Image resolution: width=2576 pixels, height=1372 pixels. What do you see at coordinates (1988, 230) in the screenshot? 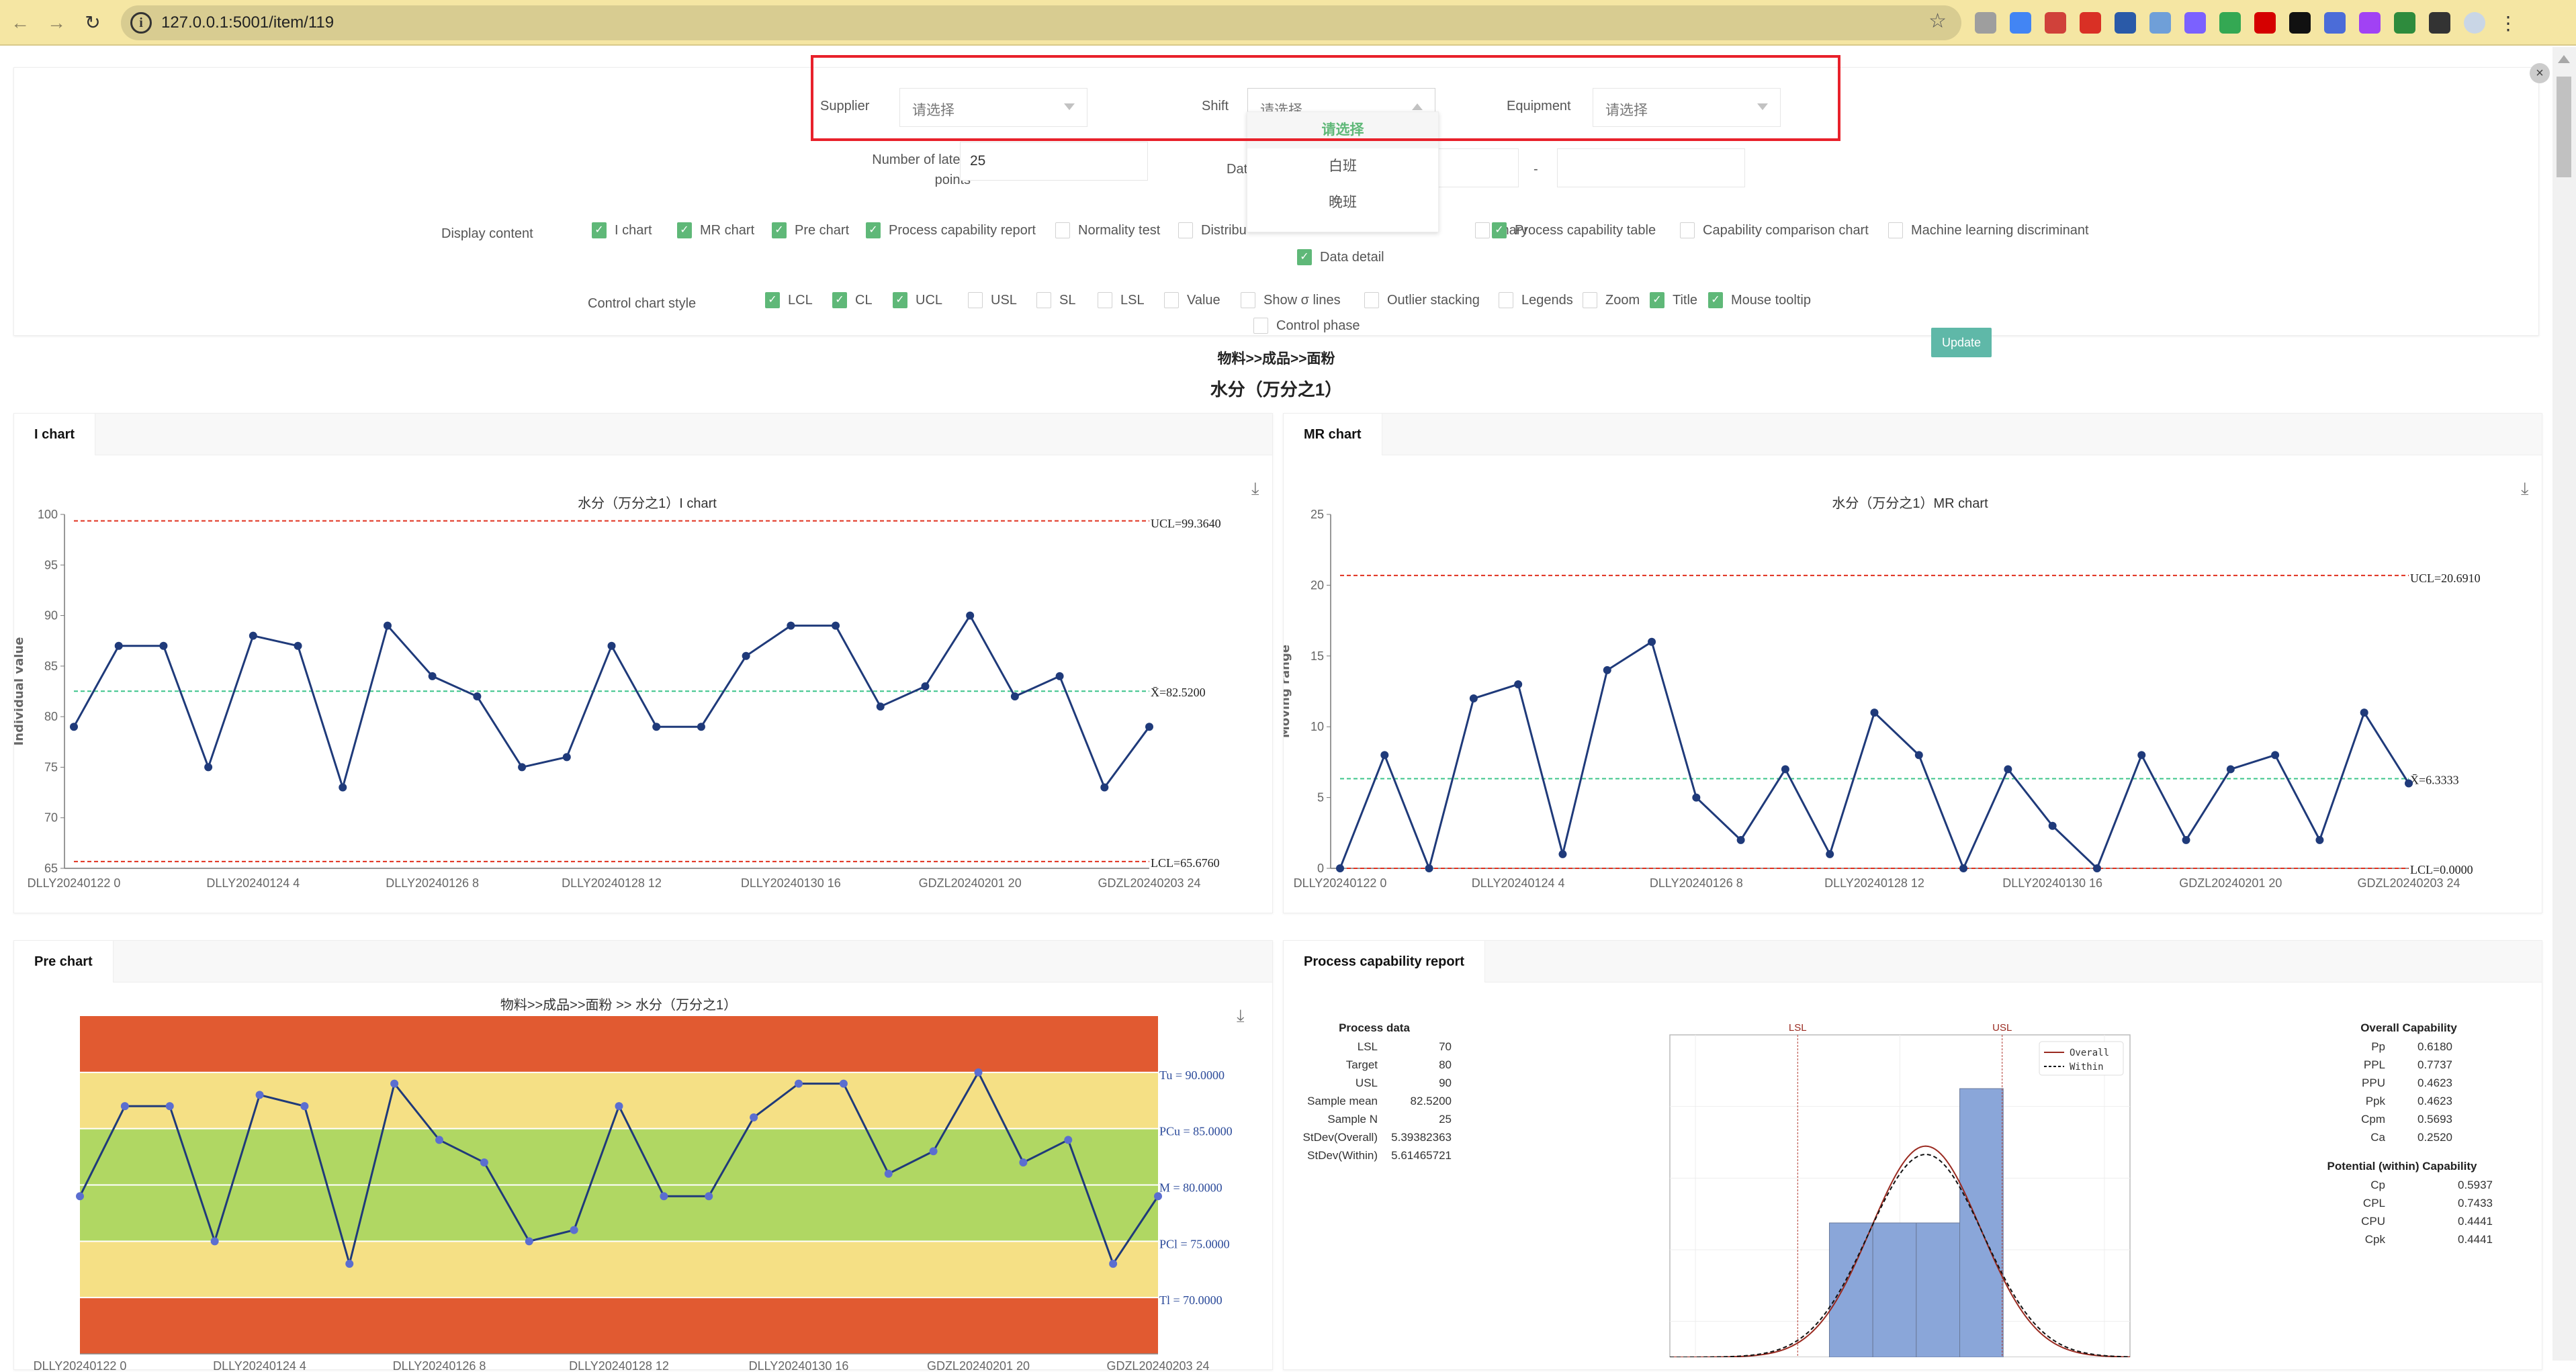
I see `display-content-checkbox: Machine learning discriminant` at bounding box center [1988, 230].